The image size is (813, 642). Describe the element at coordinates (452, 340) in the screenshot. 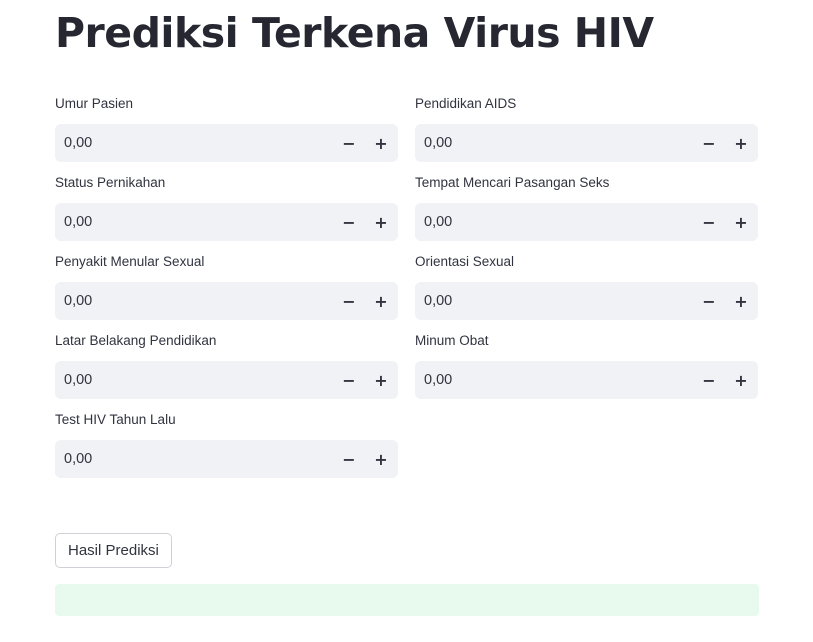

I see `field-label: Minum Obat` at that location.